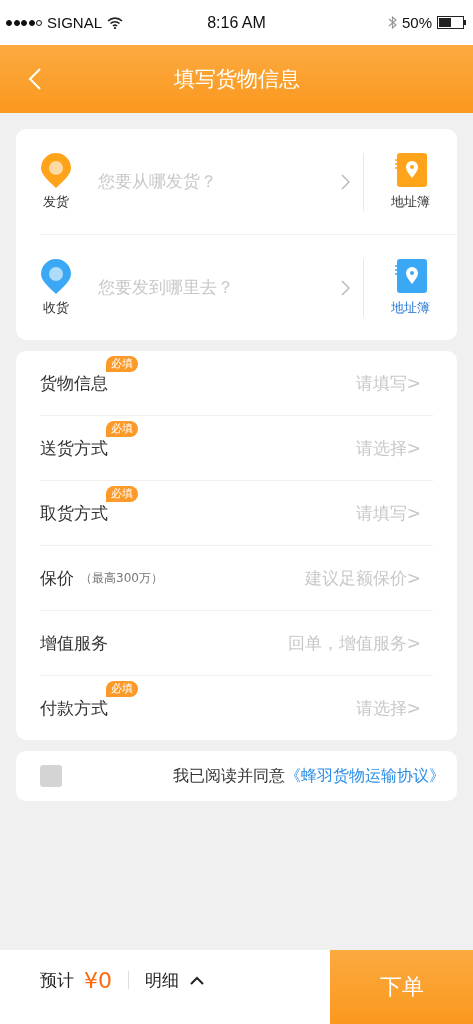 The image size is (473, 1024). I want to click on agreement-checkbox, so click(51, 776).